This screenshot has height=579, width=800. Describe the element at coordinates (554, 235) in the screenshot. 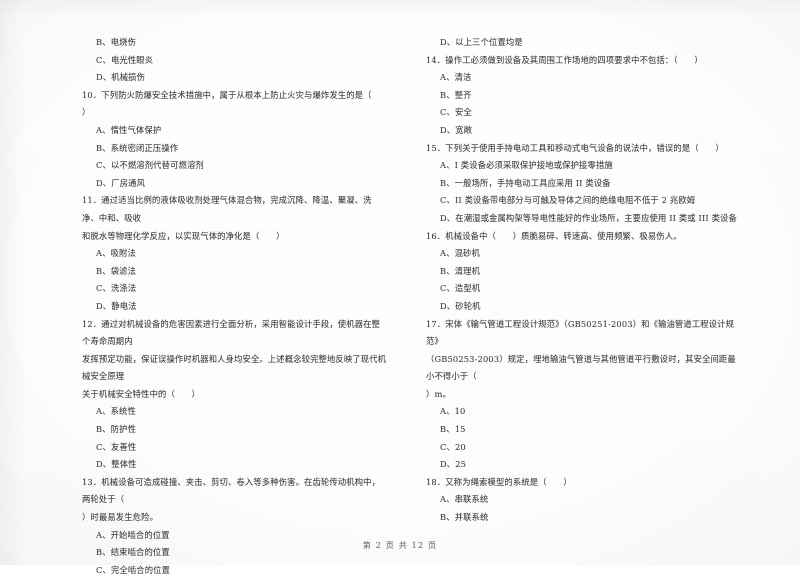

I see `question-stem: 16．机械设备中（ ）质脆易碎、转速高、使用频繁、极易伤人。` at that location.